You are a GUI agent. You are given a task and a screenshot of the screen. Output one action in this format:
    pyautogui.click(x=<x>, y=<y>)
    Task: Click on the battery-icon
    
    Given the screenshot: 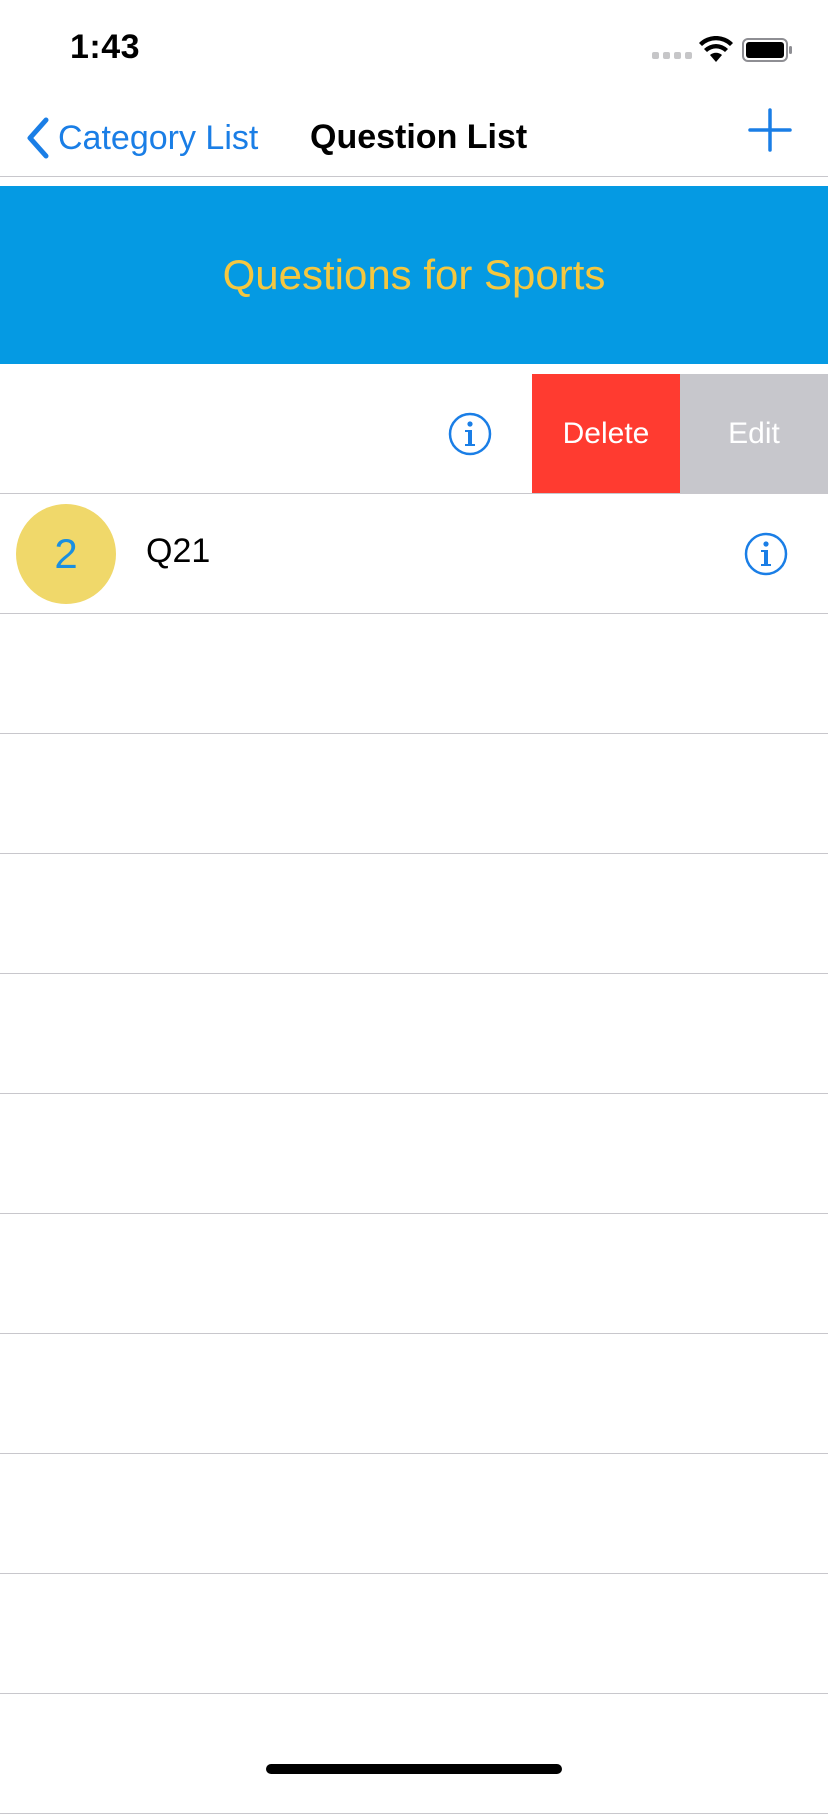 What is the action you would take?
    pyautogui.click(x=767, y=50)
    